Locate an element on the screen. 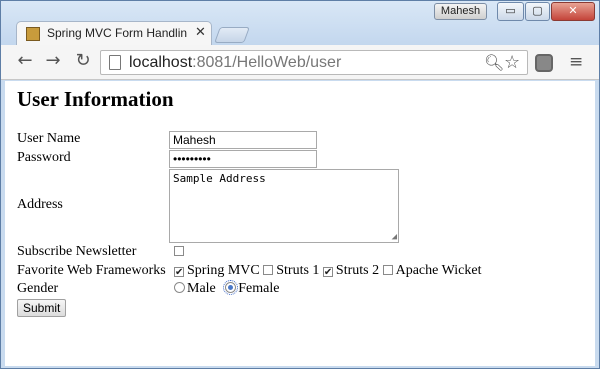 This screenshot has height=369, width=600. gender-label-female: Female is located at coordinates (259, 288).